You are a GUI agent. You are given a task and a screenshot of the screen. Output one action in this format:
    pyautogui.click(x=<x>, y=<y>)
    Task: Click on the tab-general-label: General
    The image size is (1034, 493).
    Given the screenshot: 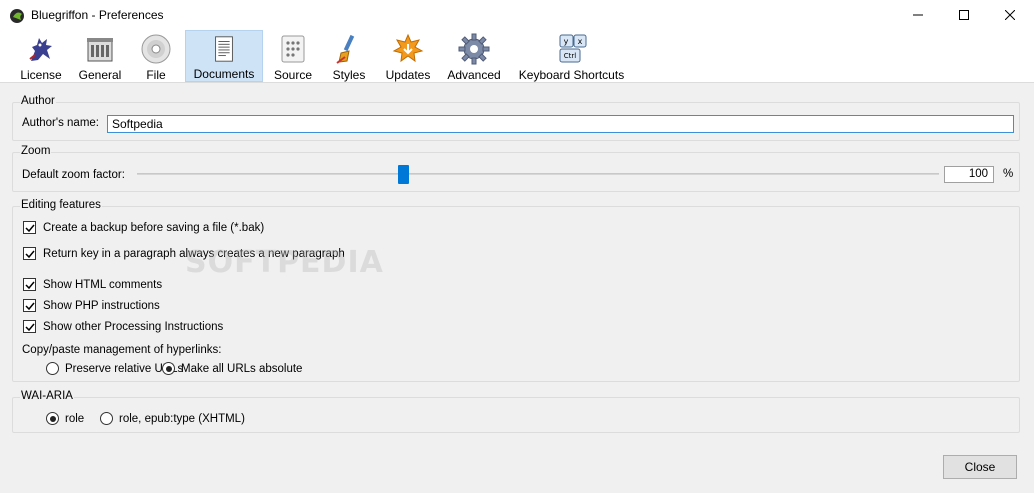 What is the action you would take?
    pyautogui.click(x=100, y=75)
    